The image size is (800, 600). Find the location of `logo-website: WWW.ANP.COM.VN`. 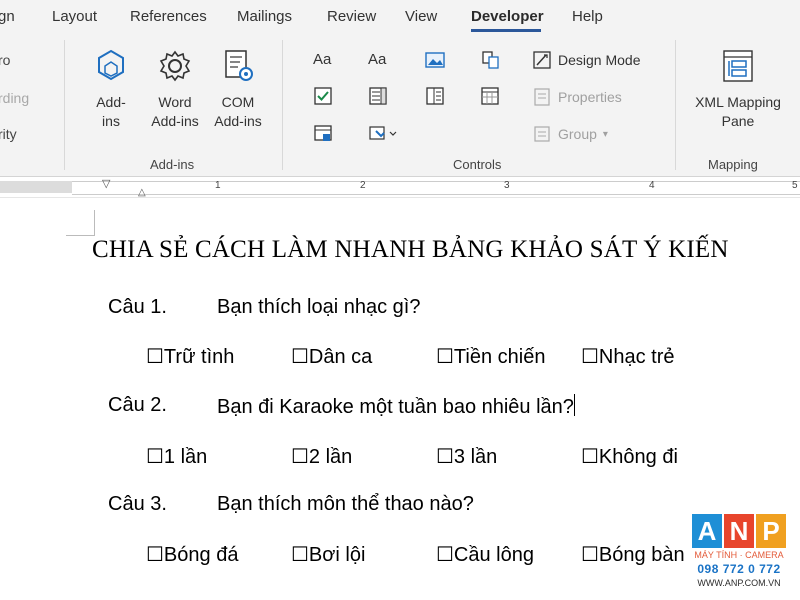

logo-website: WWW.ANP.COM.VN is located at coordinates (739, 583).